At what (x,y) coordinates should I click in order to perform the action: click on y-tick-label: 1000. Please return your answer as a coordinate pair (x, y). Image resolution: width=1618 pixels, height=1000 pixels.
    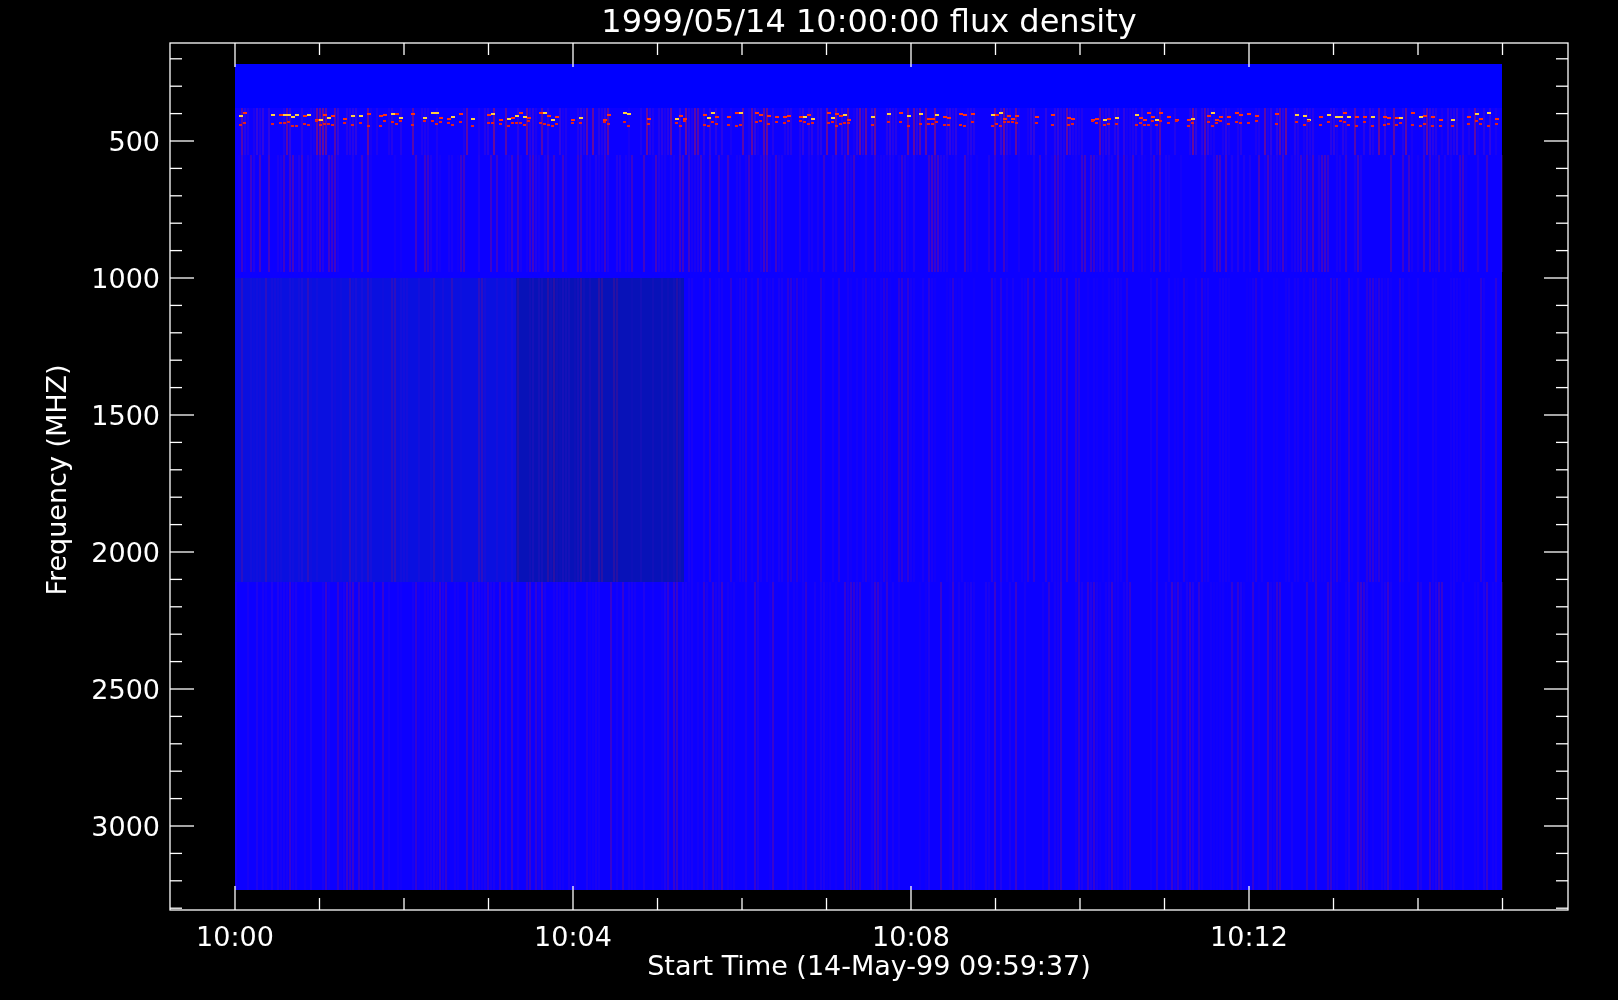
    Looking at the image, I should click on (125, 278).